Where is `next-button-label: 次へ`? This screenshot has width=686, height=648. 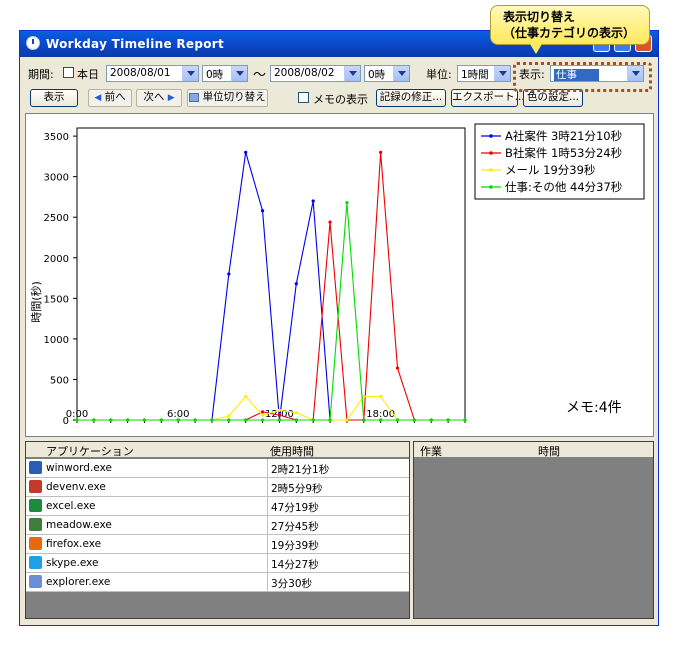
next-button-label: 次へ is located at coordinates (154, 97).